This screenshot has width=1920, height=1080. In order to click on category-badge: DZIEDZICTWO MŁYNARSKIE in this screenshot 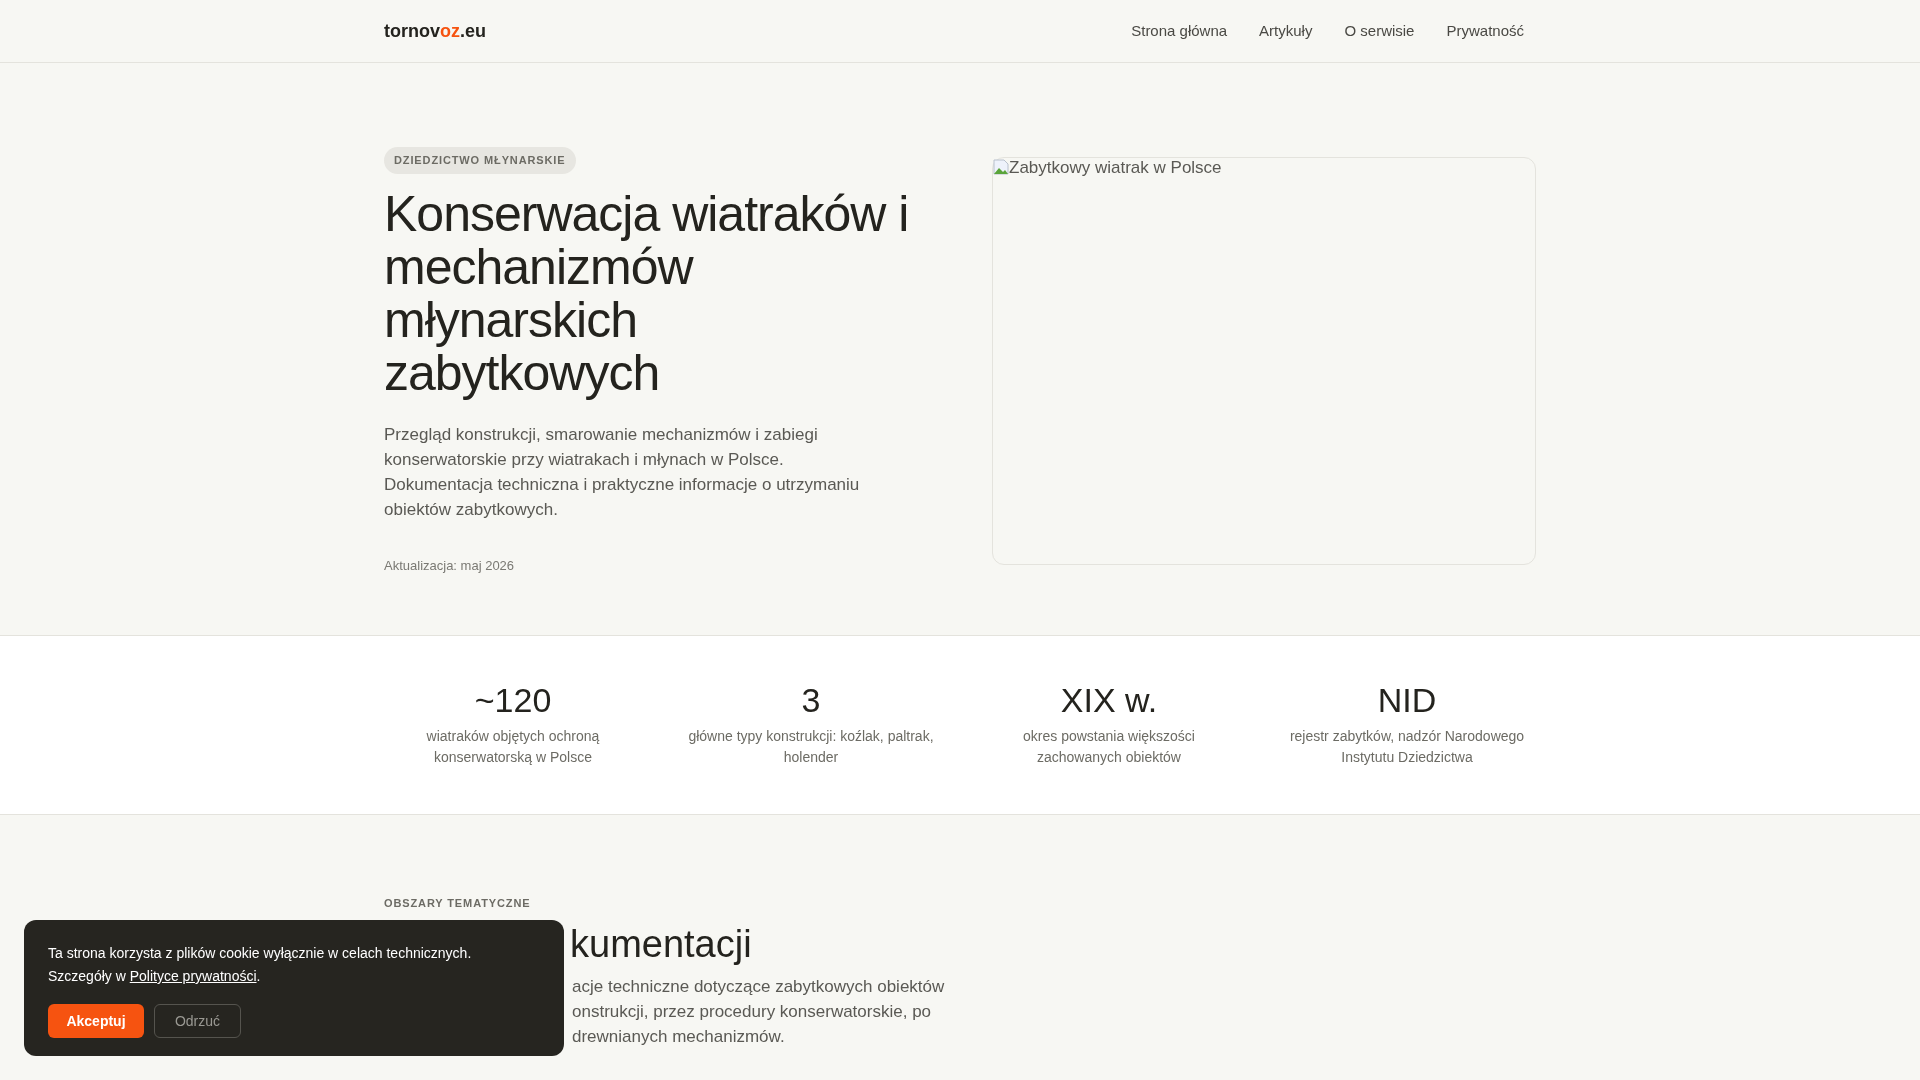, I will do `click(480, 160)`.